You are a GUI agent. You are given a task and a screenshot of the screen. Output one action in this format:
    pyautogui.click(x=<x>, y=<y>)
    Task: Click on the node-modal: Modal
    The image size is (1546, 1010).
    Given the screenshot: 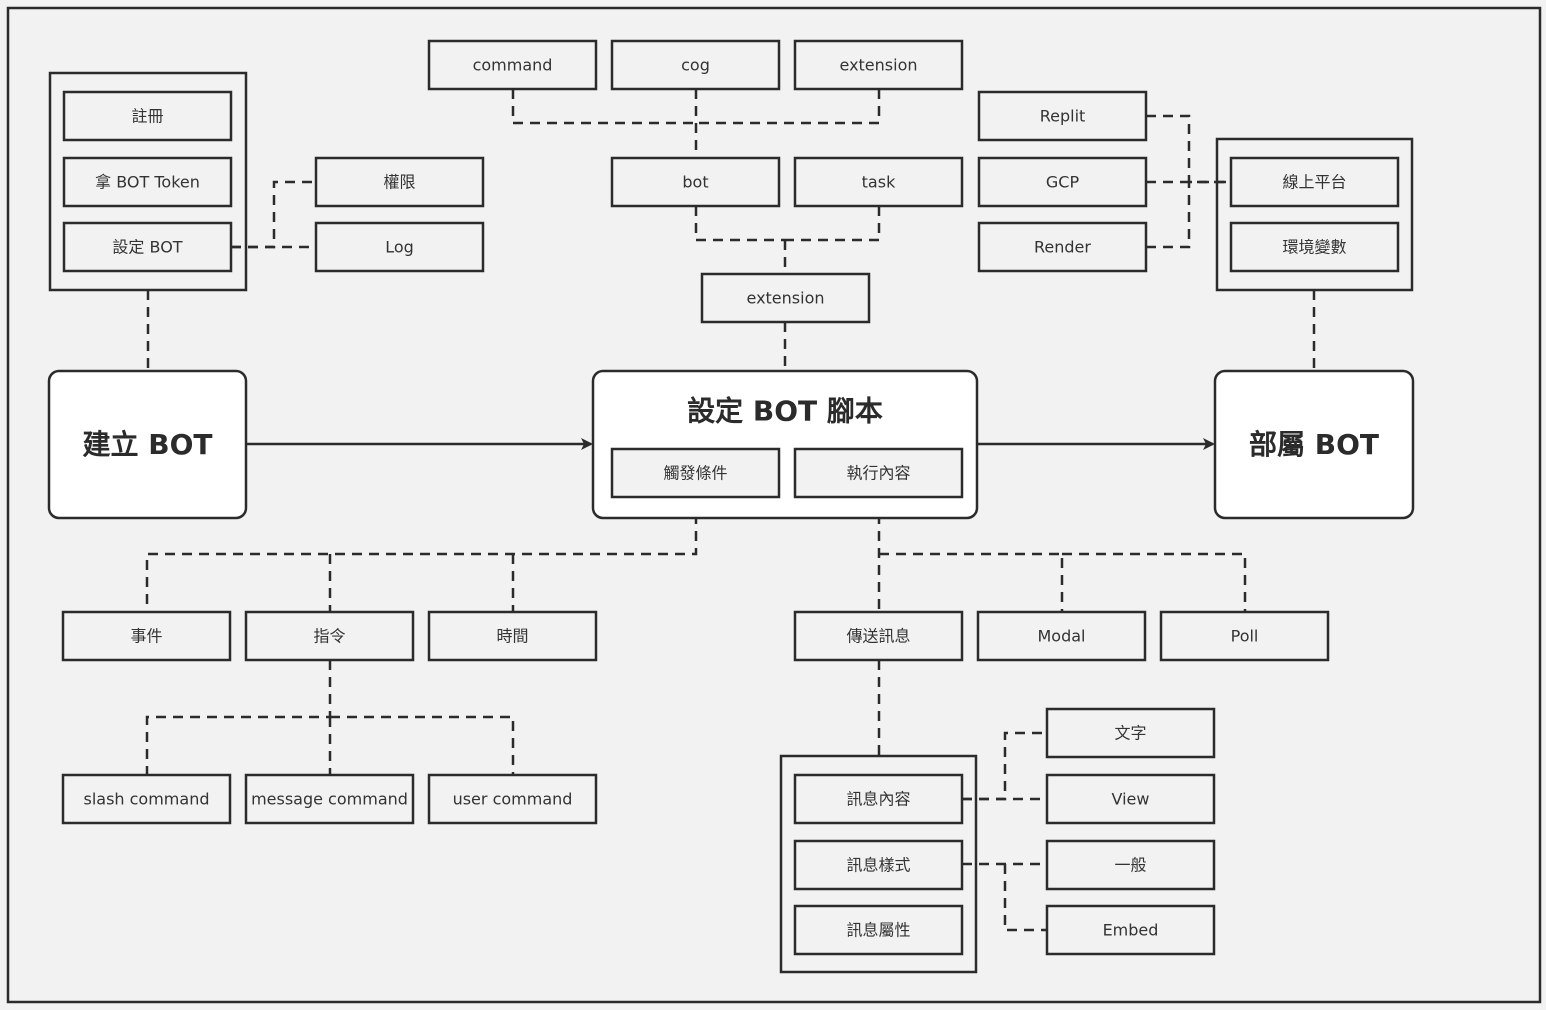 What is the action you would take?
    pyautogui.click(x=1061, y=636)
    